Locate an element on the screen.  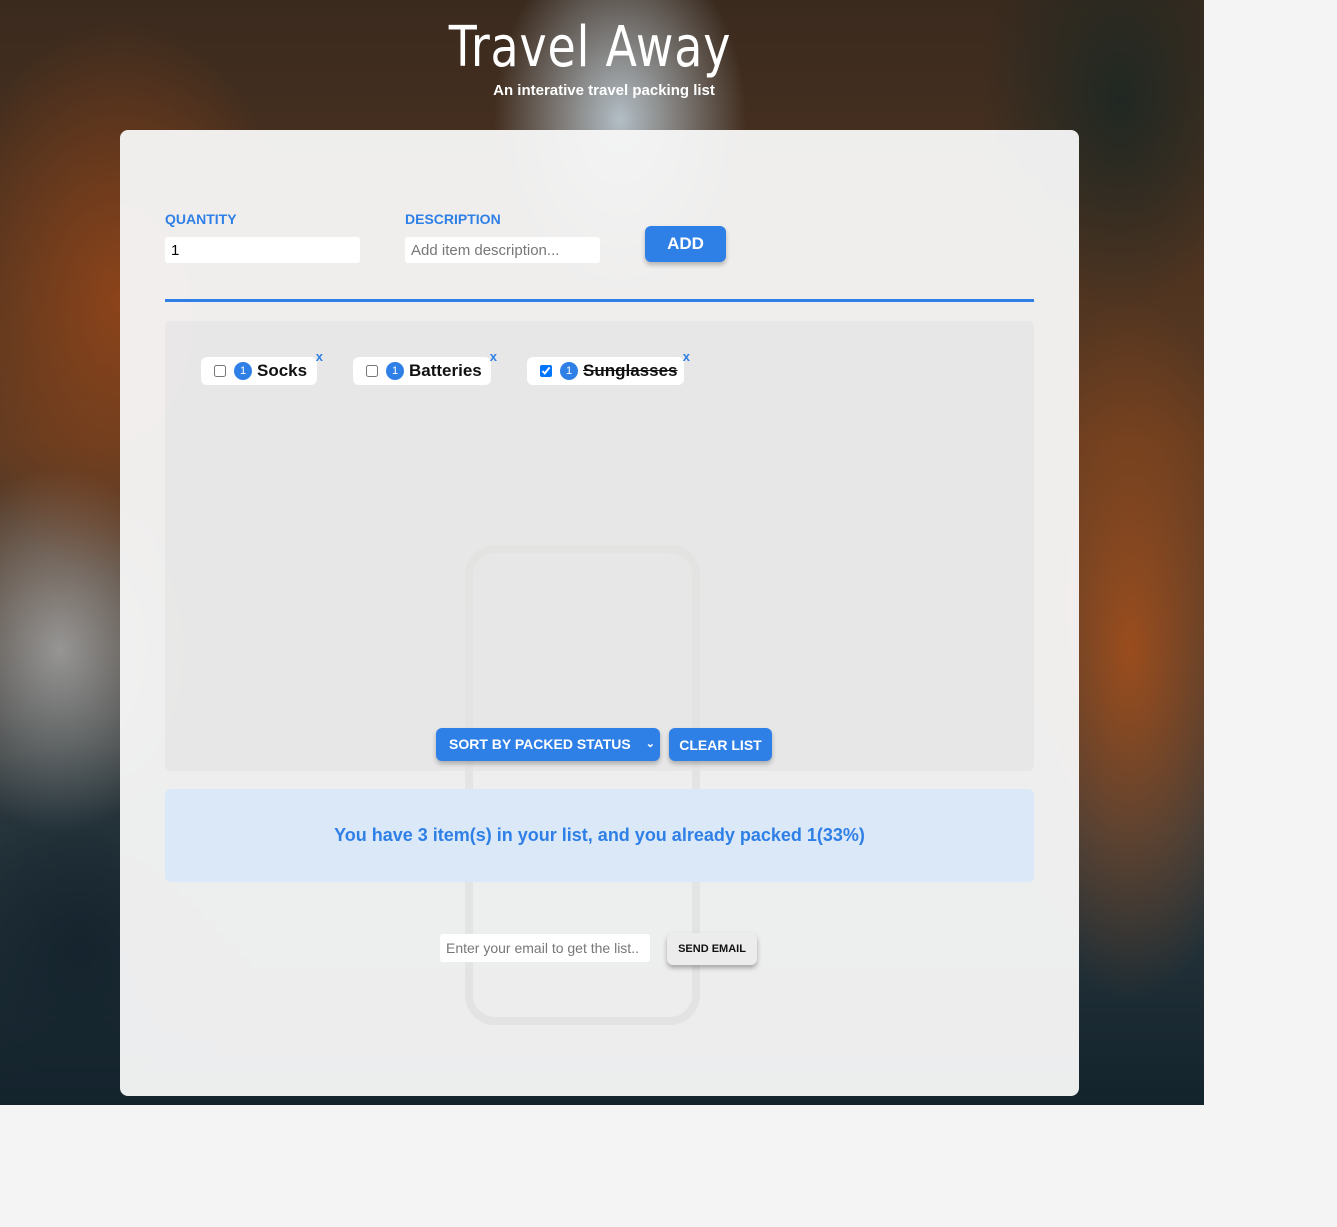
sort-select: SORT BY PACKED STATUS ⌄ is located at coordinates (548, 744).